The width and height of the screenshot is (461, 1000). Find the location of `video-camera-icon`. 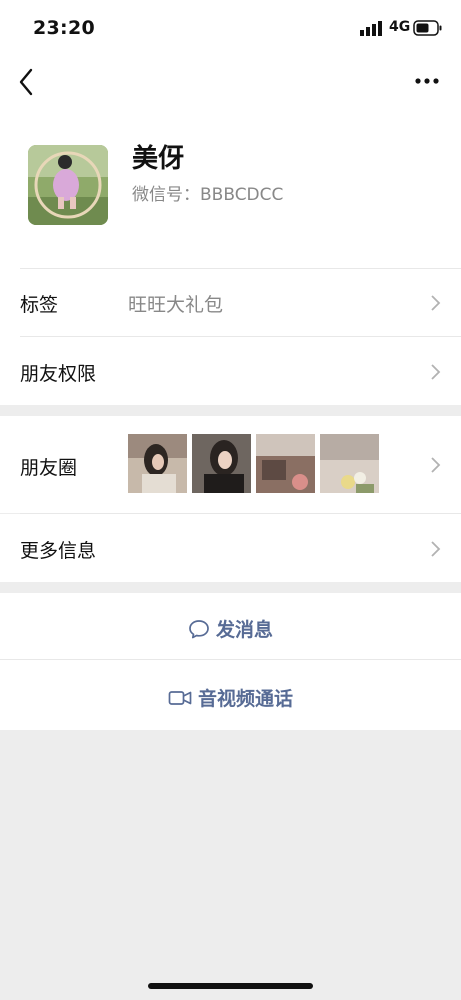

video-camera-icon is located at coordinates (180, 698).